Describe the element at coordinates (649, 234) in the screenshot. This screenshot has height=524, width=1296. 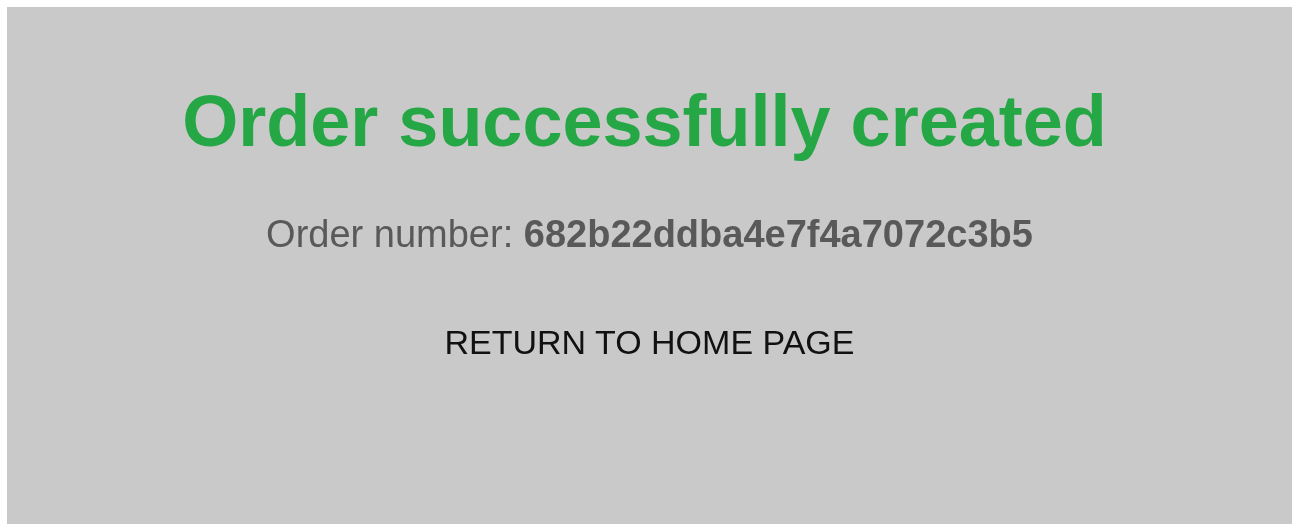
I see `order-number-text: Order number: 682b22ddba4e7f4a7072c3b5` at that location.